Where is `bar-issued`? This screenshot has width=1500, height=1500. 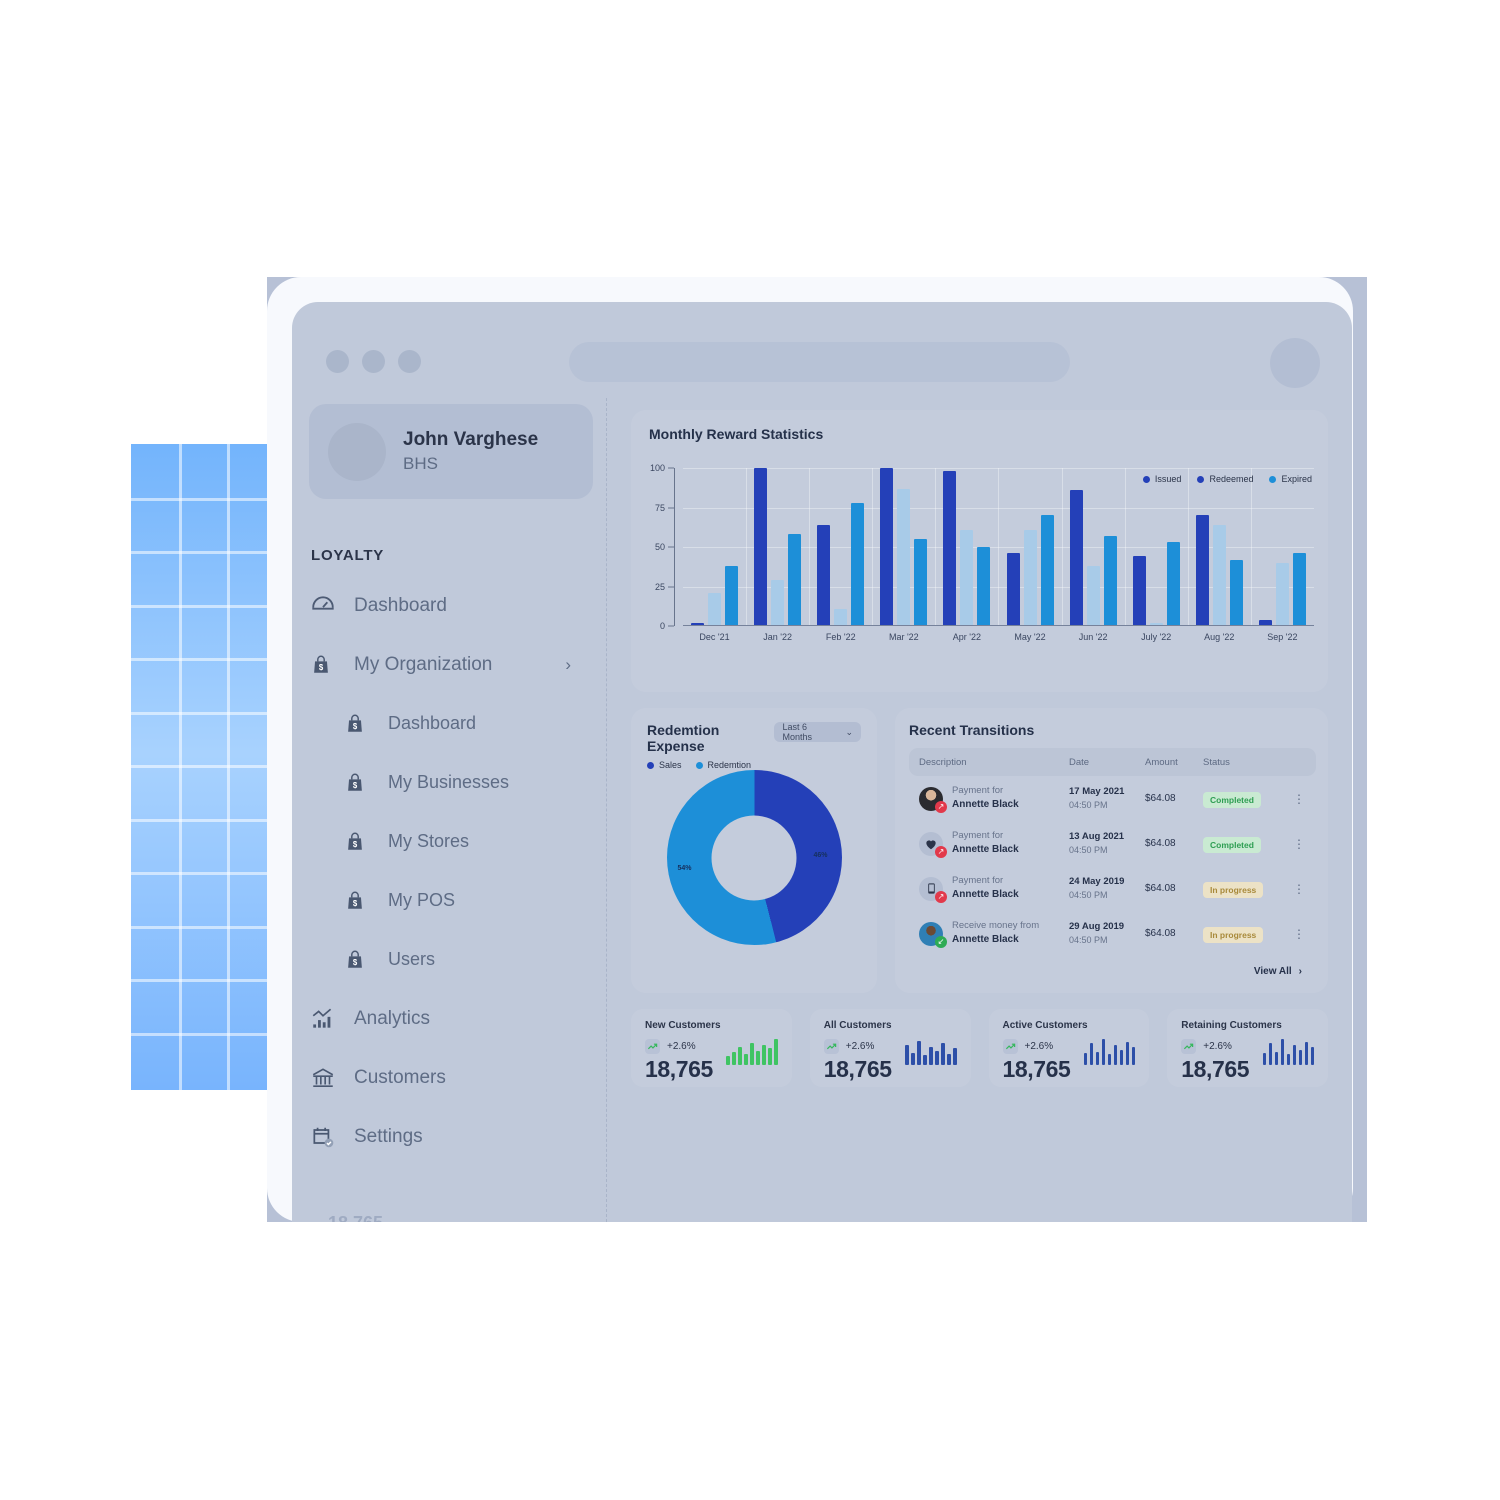 bar-issued is located at coordinates (824, 575).